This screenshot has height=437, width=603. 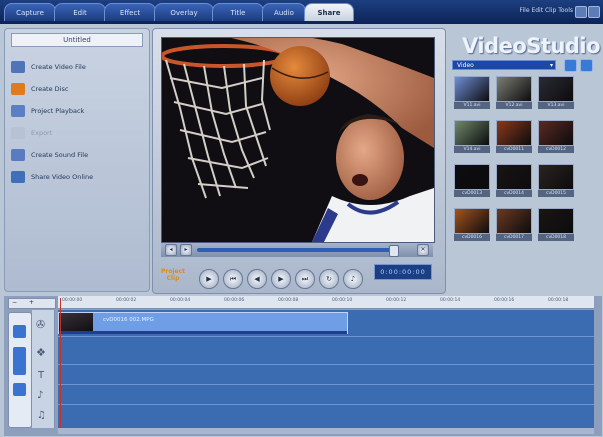 What do you see at coordinates (18, 67) in the screenshot?
I see `film-icon` at bounding box center [18, 67].